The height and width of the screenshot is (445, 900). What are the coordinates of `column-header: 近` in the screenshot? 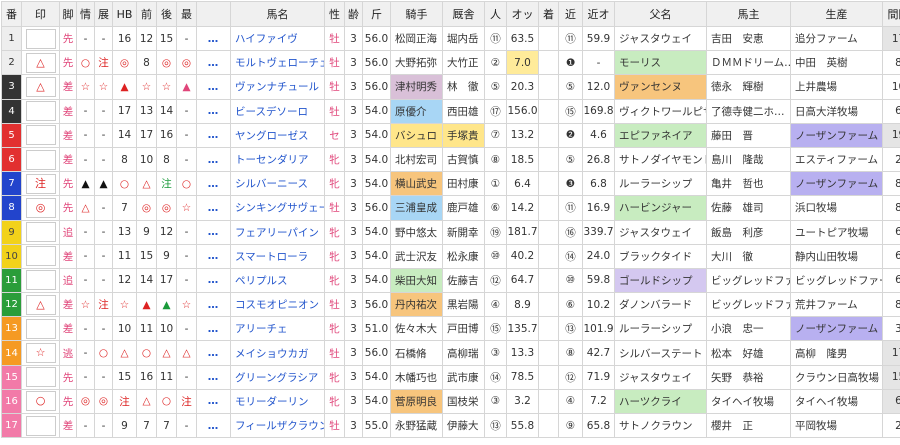 It's located at (571, 14).